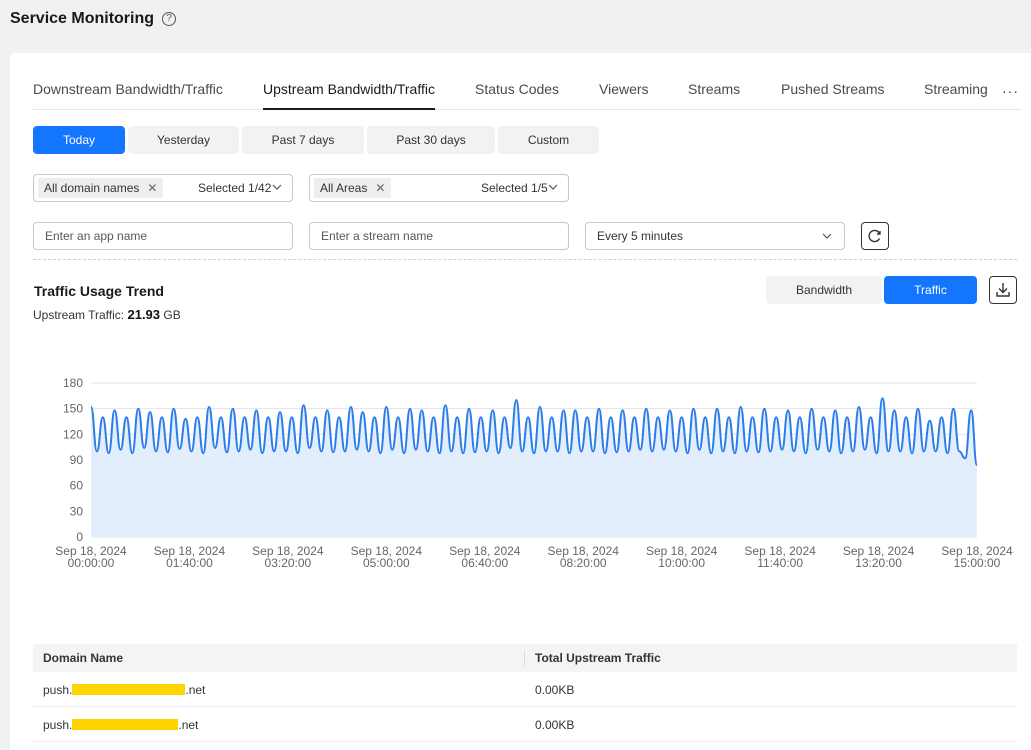 The image size is (1031, 750). I want to click on y-tick-label: 120, so click(73, 434).